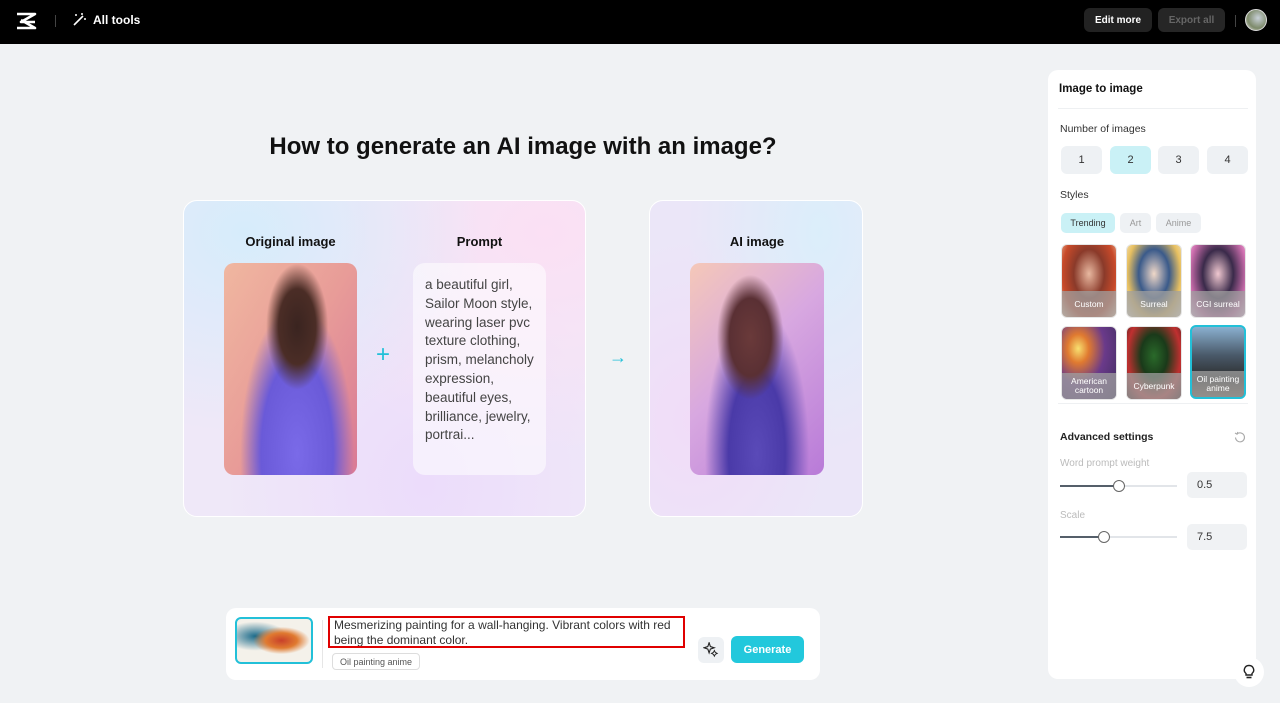 The image size is (1280, 703). I want to click on style-tile-label: CGI surreal, so click(1218, 304).